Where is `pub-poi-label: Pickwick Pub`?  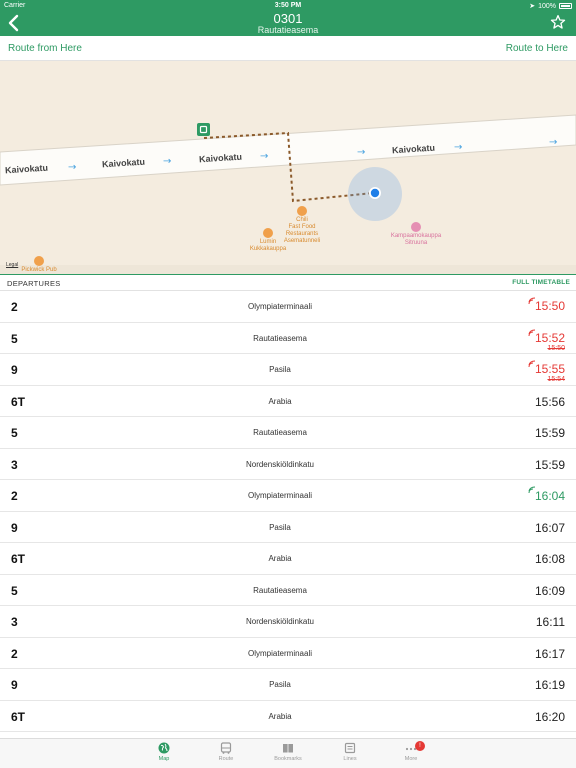
pub-poi-label: Pickwick Pub is located at coordinates (39, 270).